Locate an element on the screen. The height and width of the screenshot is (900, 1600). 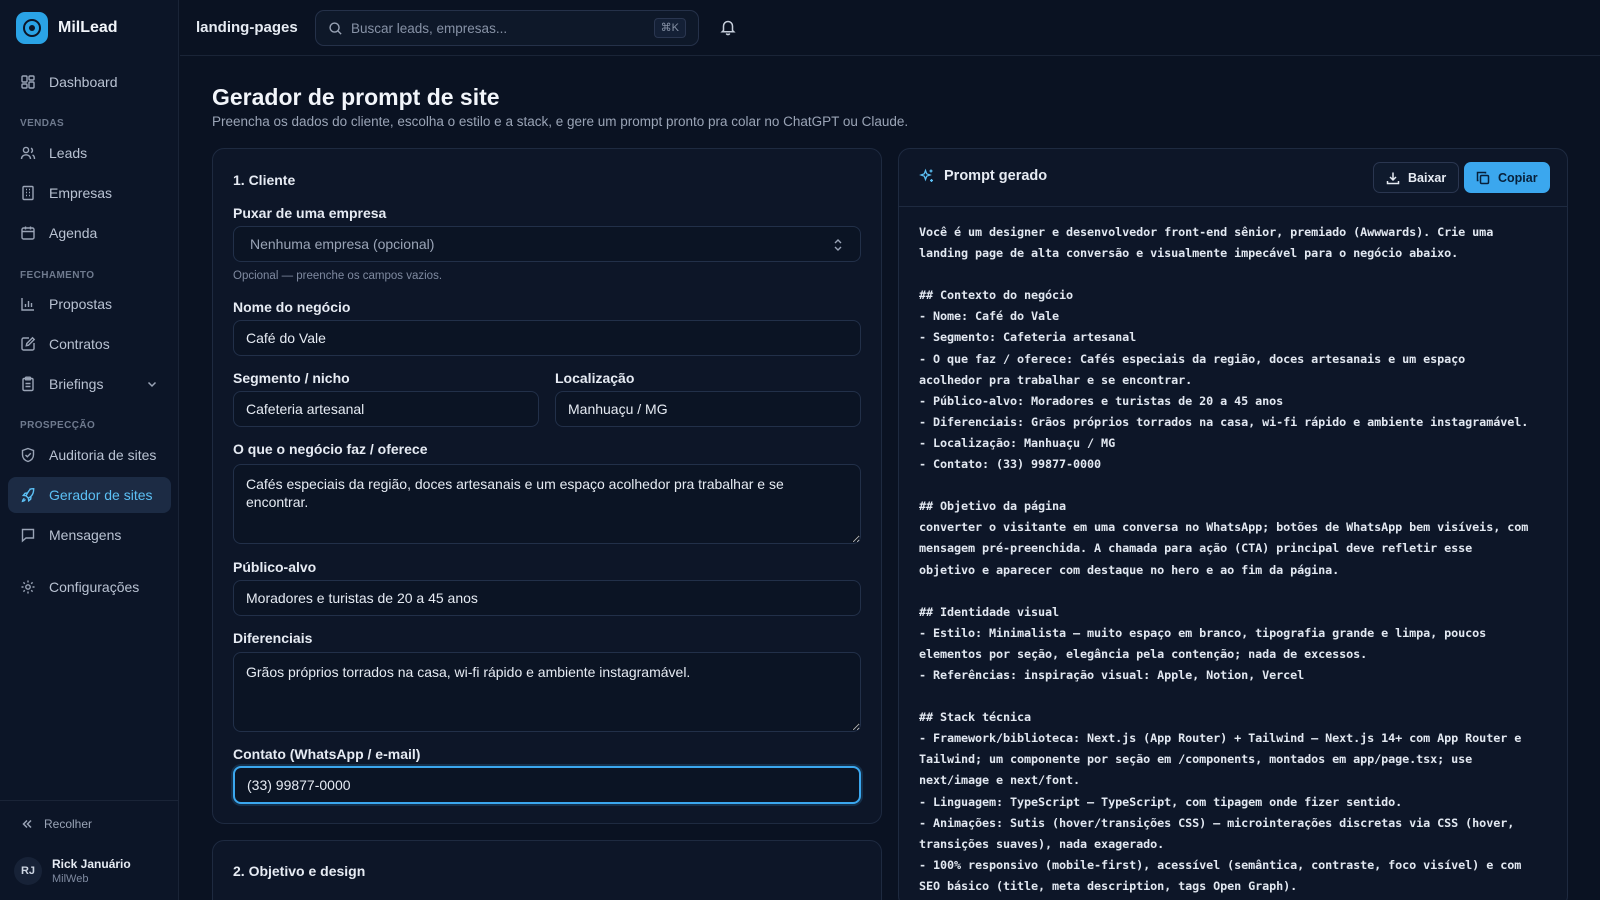
prompt-title: Prompt gerado is located at coordinates (983, 176).